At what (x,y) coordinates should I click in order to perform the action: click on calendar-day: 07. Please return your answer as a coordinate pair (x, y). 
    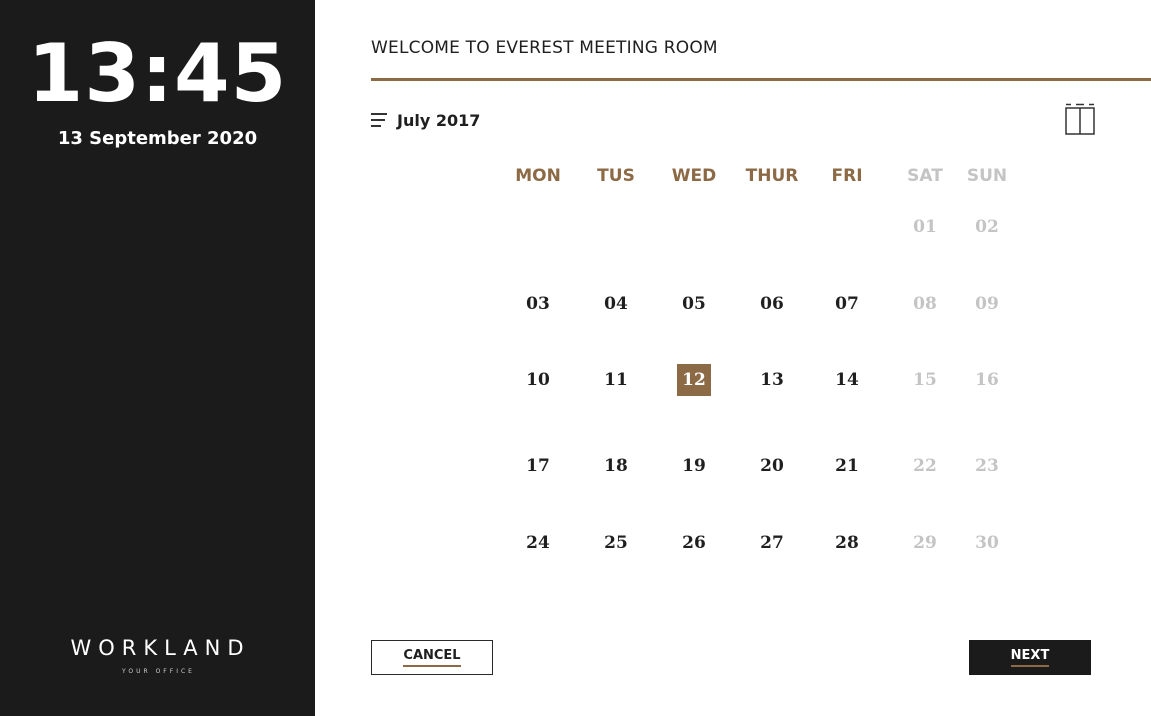
    Looking at the image, I should click on (847, 304).